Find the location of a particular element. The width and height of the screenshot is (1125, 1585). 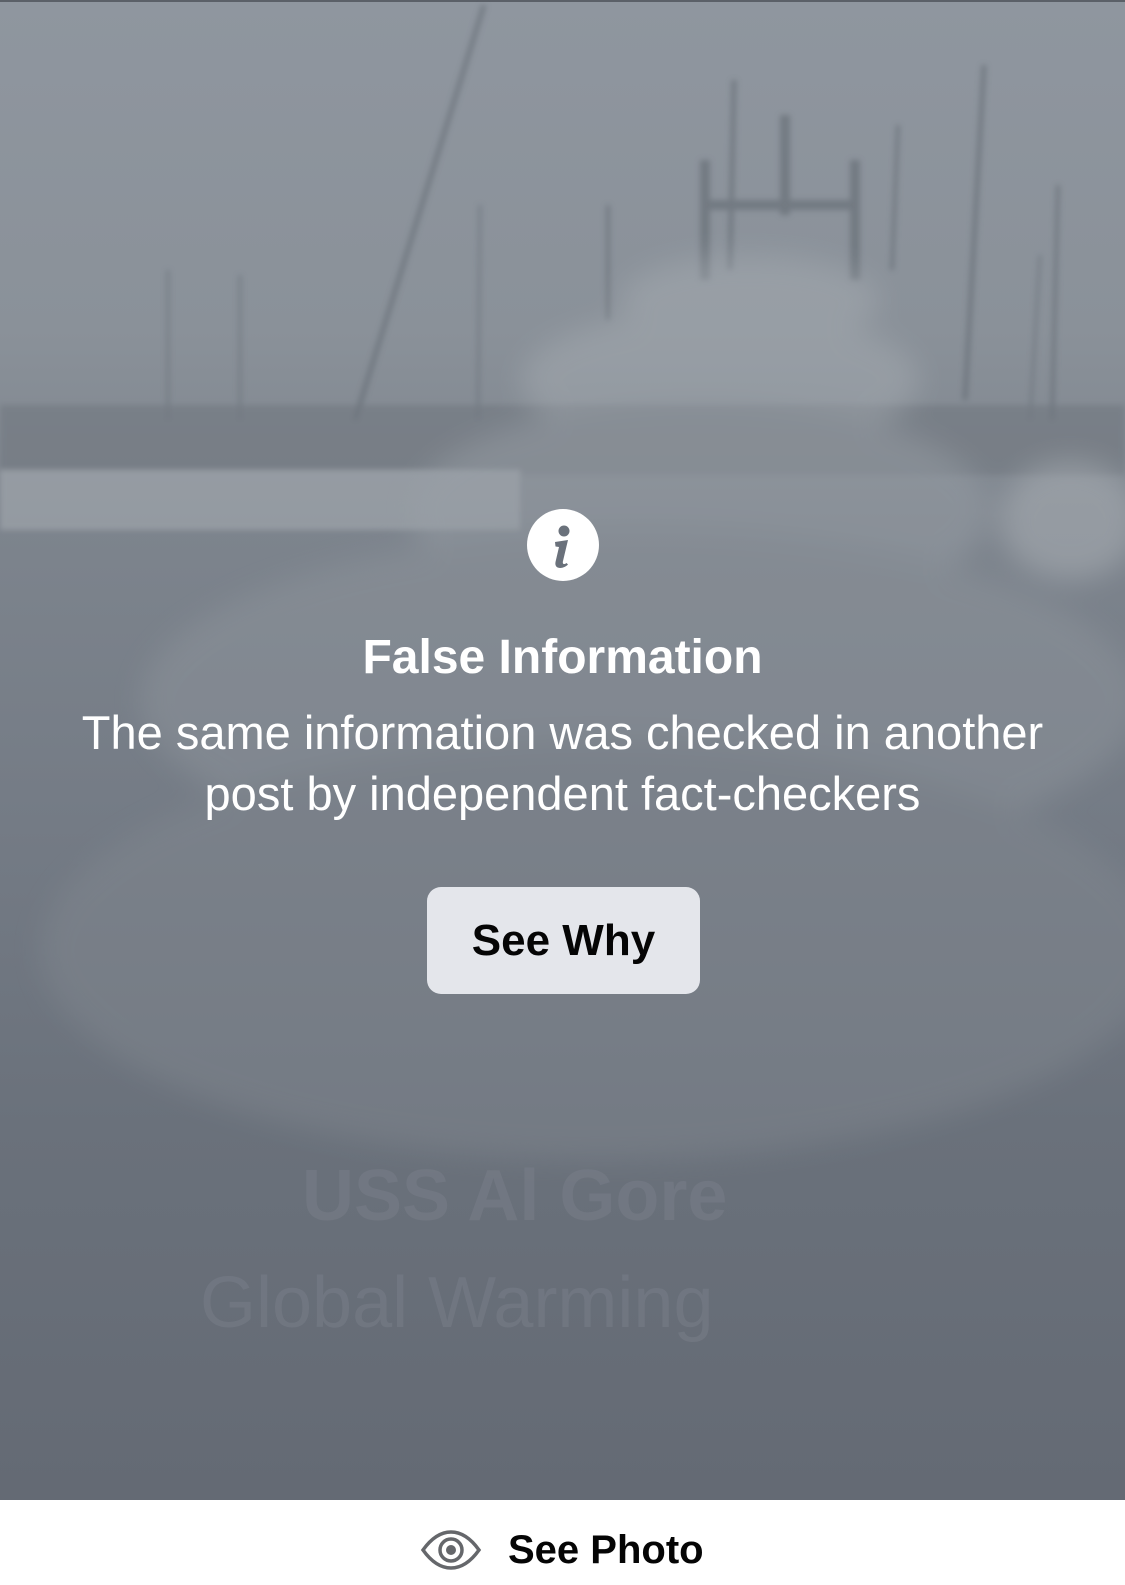

see-photo-label: See Photo is located at coordinates (606, 1549).